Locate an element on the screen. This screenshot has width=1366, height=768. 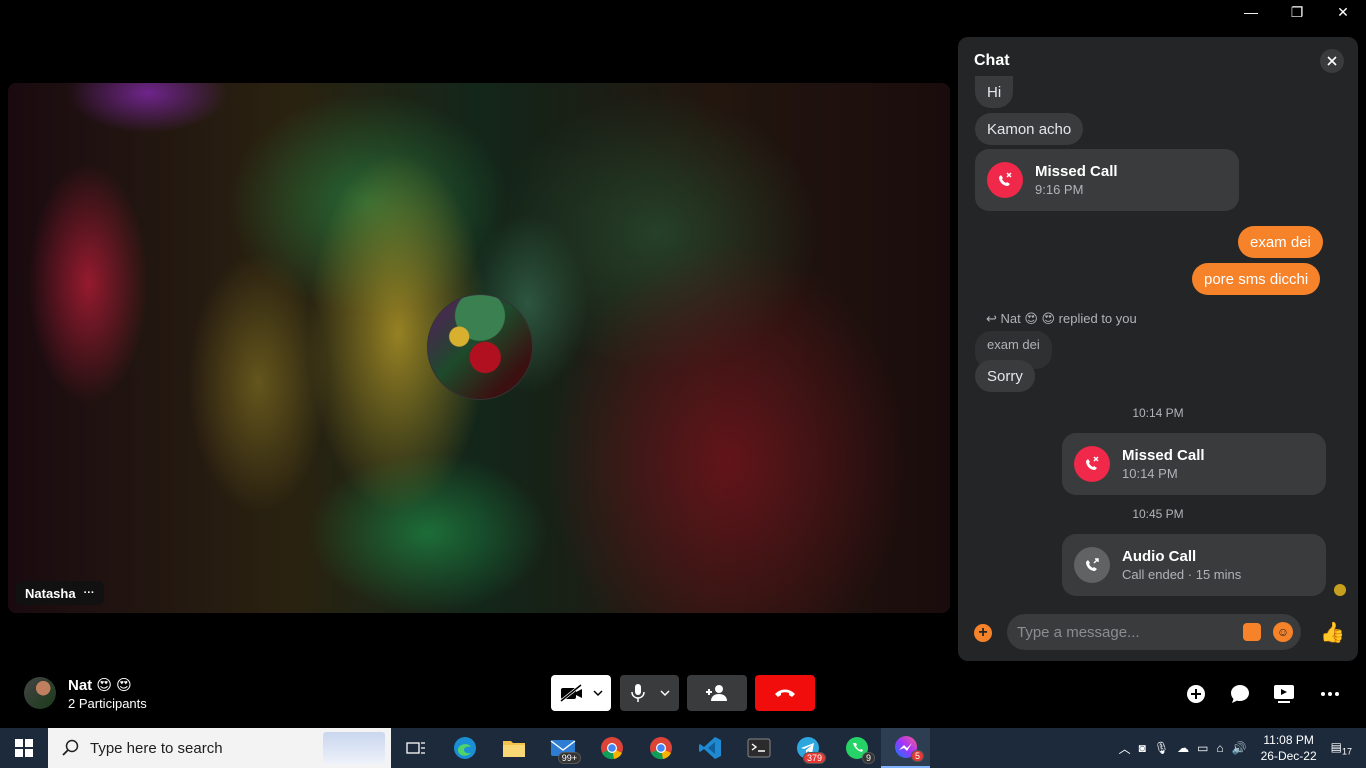
messenger-button: 5 is located at coordinates (905, 748).